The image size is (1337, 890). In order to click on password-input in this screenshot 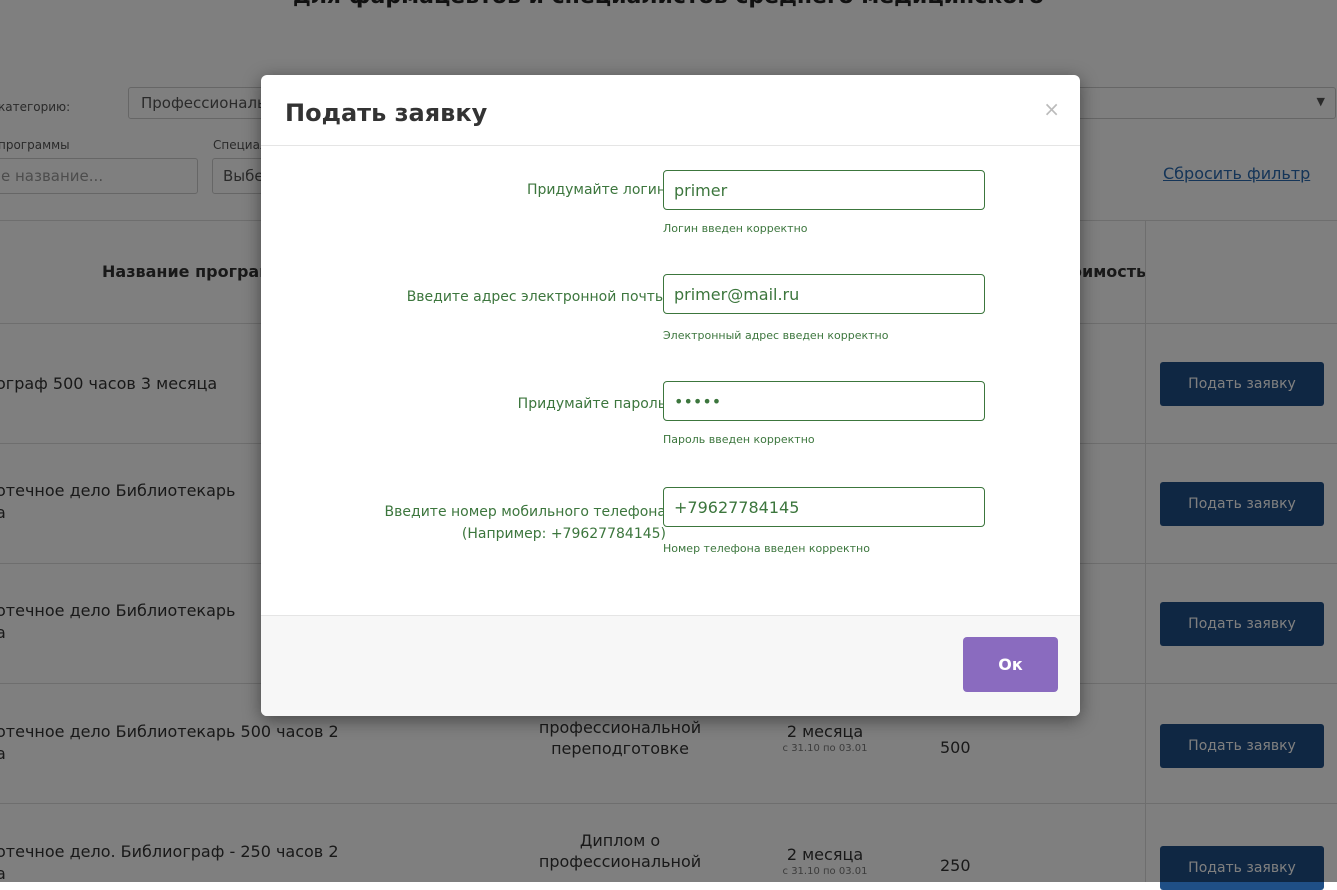, I will do `click(824, 401)`.